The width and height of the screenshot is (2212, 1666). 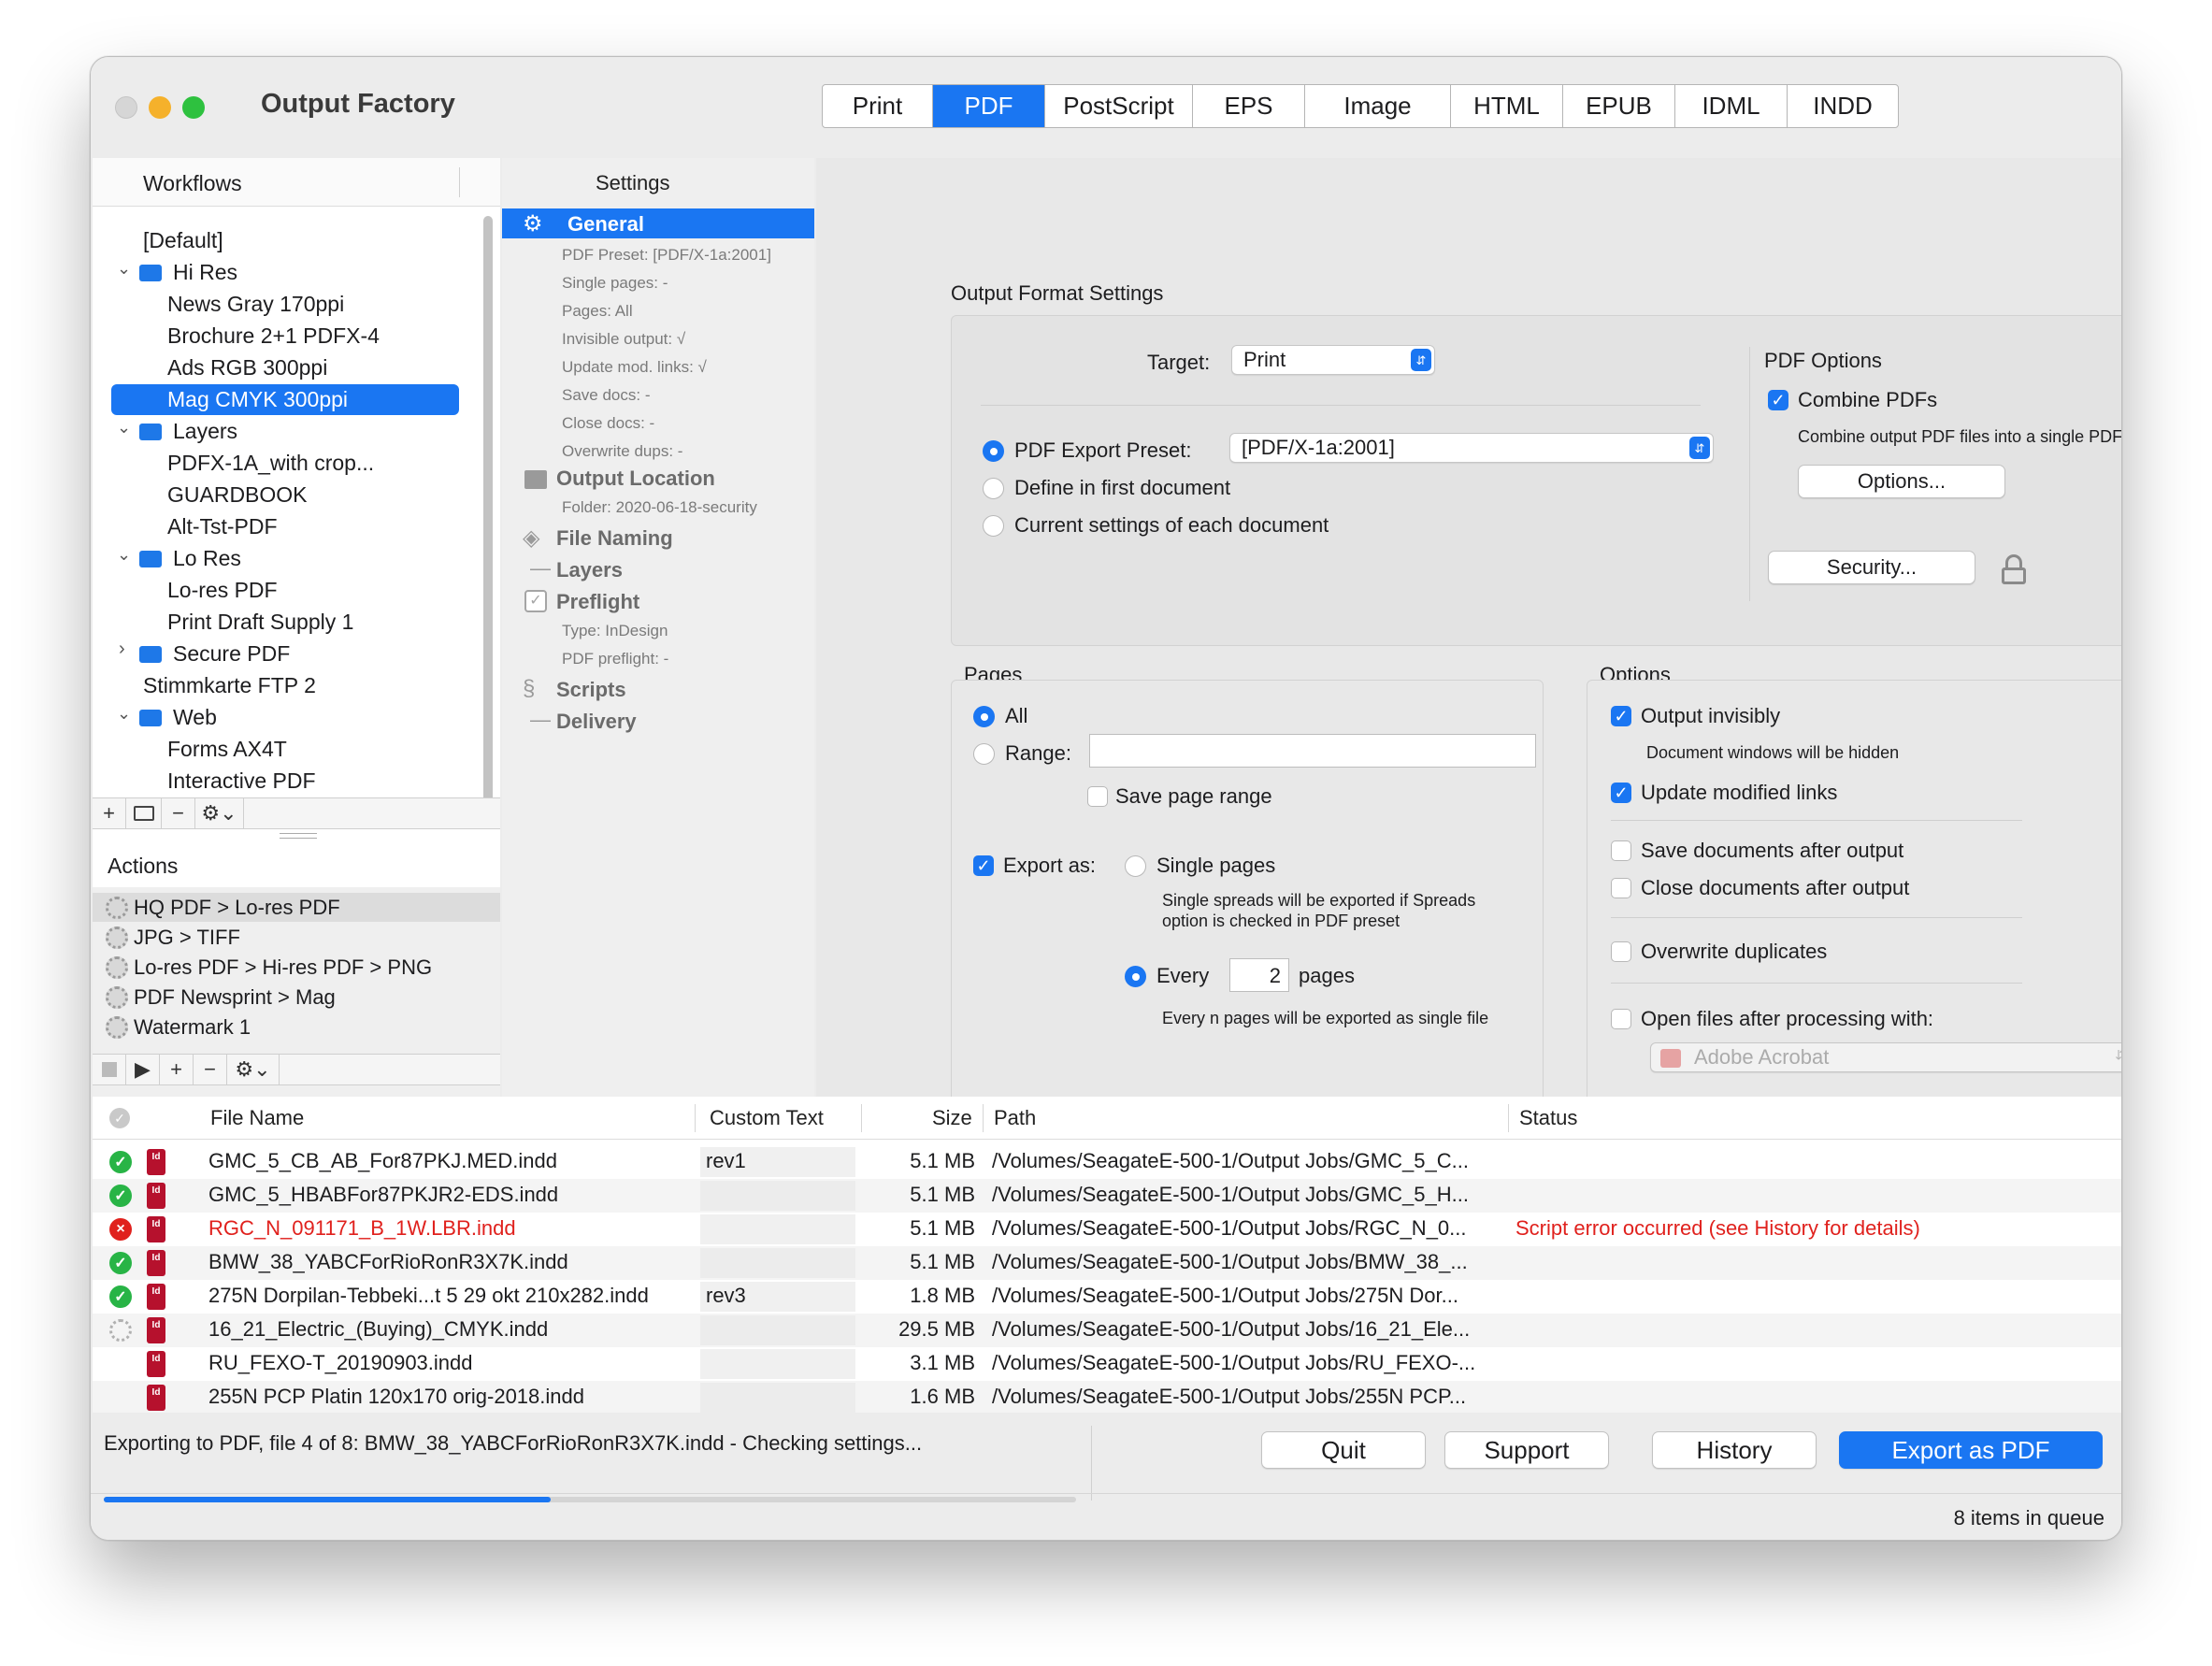 I want to click on settings-general-item: ⚙ General, so click(x=658, y=223).